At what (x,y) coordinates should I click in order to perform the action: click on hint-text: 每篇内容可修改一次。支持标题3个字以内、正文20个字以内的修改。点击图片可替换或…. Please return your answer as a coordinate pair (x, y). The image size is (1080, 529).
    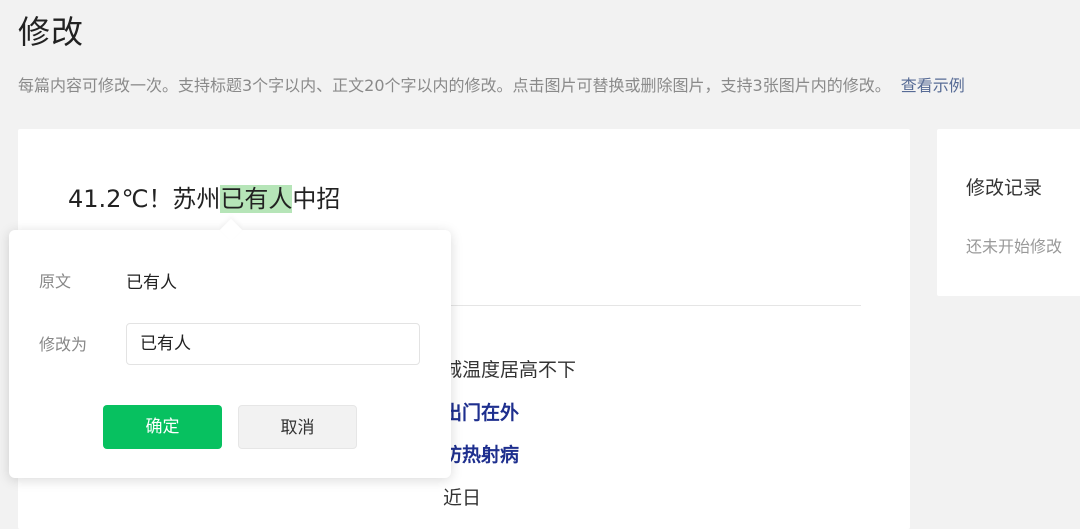
    Looking at the image, I should click on (454, 85).